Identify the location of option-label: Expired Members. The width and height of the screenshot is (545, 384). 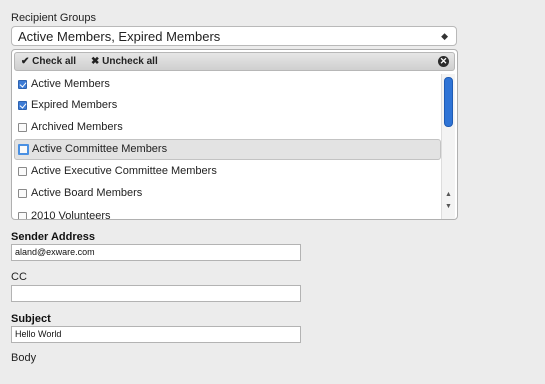
(74, 105).